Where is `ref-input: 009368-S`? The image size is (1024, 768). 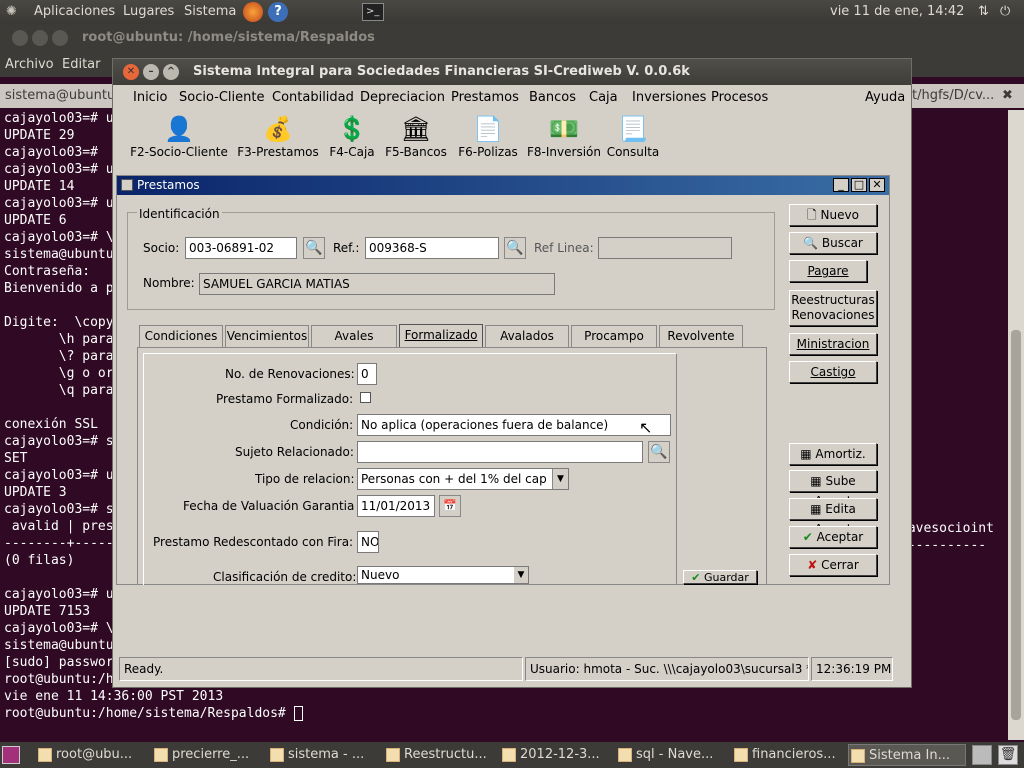 ref-input: 009368-S is located at coordinates (432, 248).